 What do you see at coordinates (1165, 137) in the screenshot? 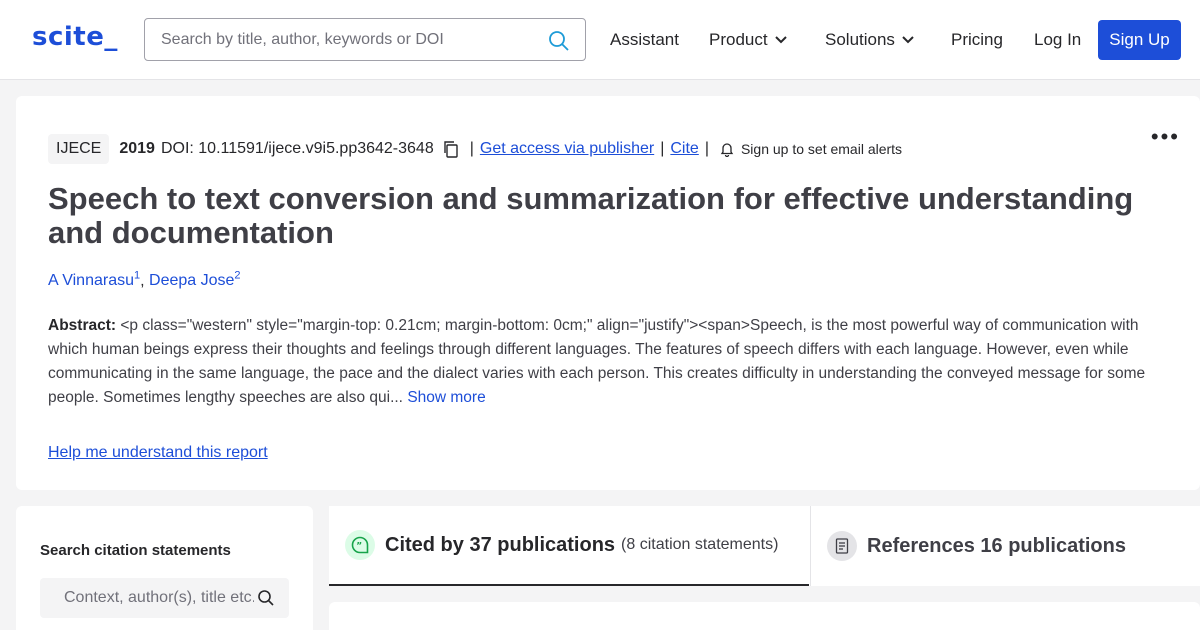
I see `more-options-icon: •••` at bounding box center [1165, 137].